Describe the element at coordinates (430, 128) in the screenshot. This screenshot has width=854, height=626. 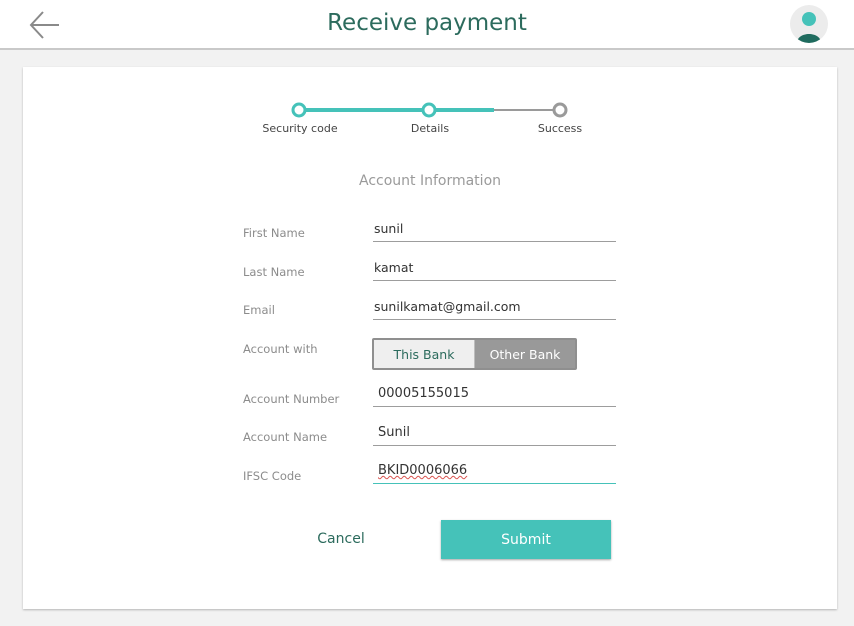
I see `step-2-label: Details` at that location.